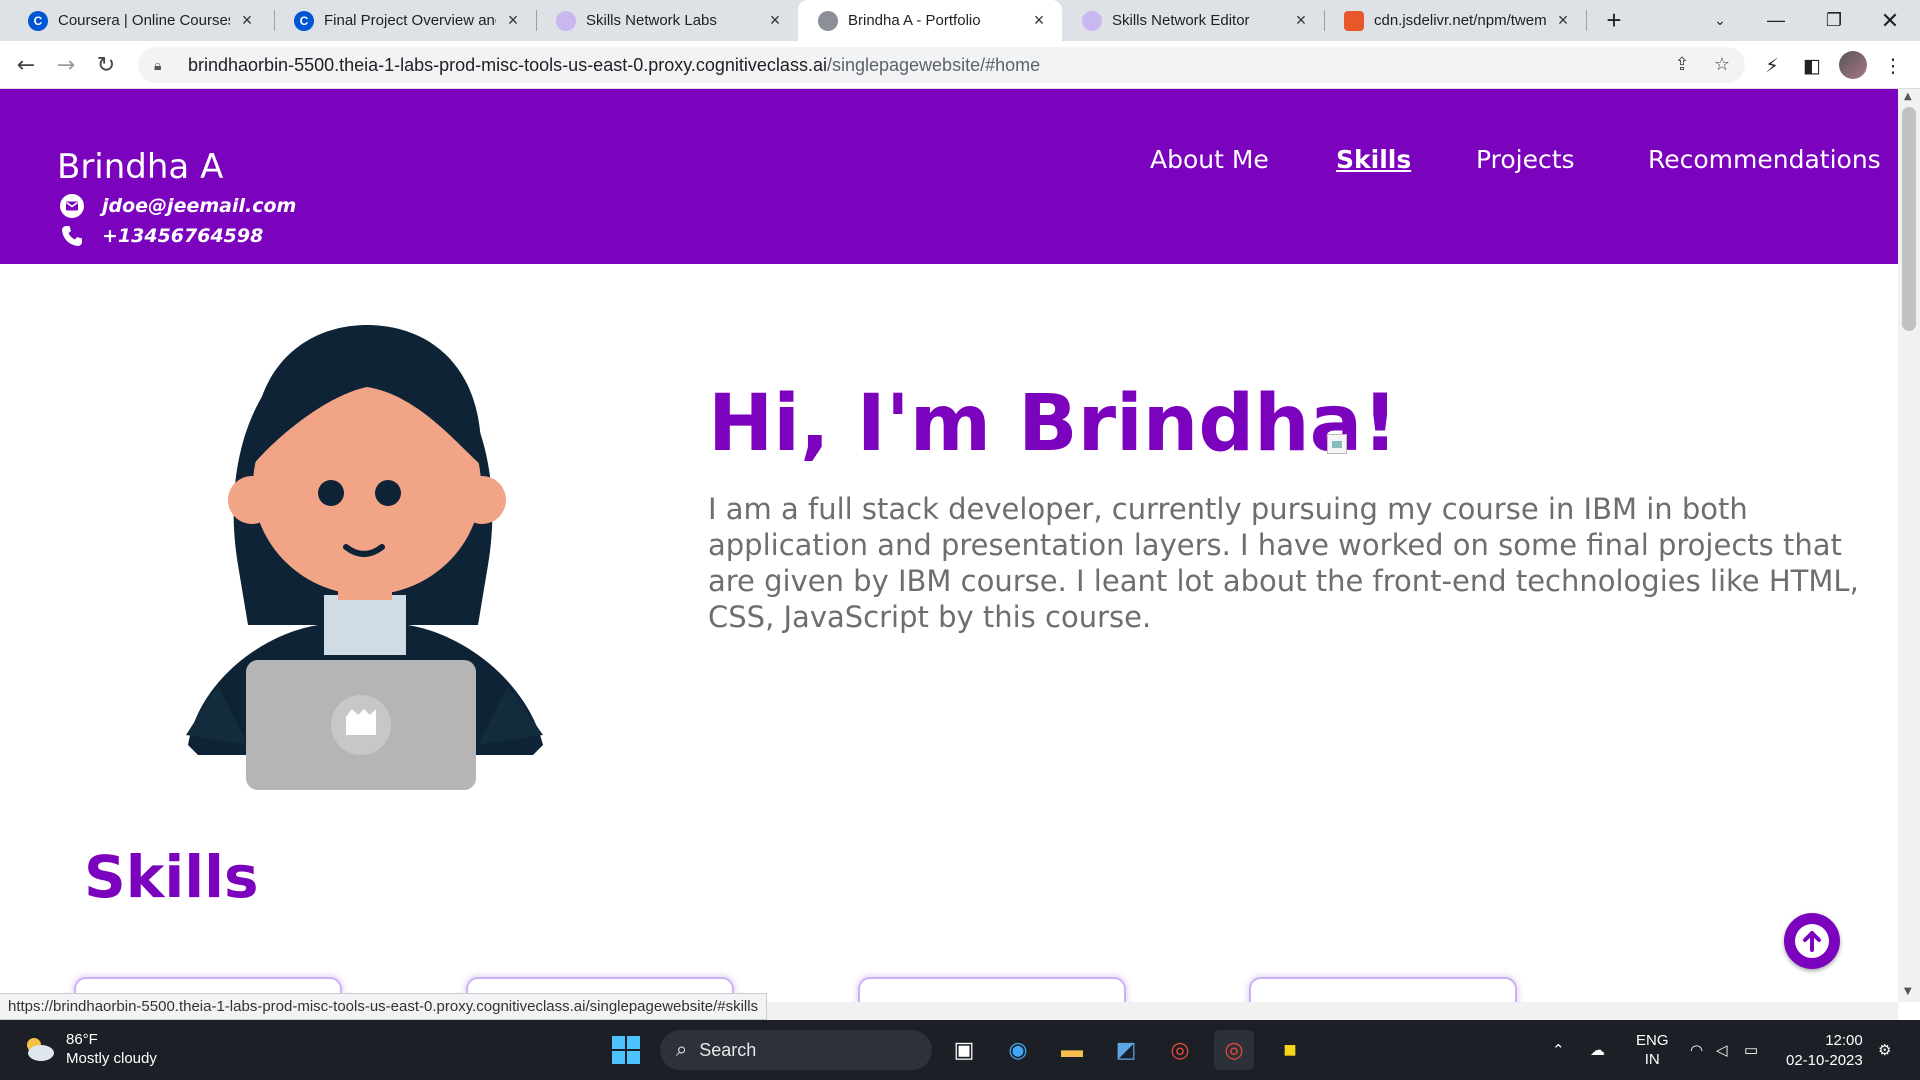 The image size is (1920, 1080). I want to click on tab-title: Final Project Overview and, so click(410, 20).